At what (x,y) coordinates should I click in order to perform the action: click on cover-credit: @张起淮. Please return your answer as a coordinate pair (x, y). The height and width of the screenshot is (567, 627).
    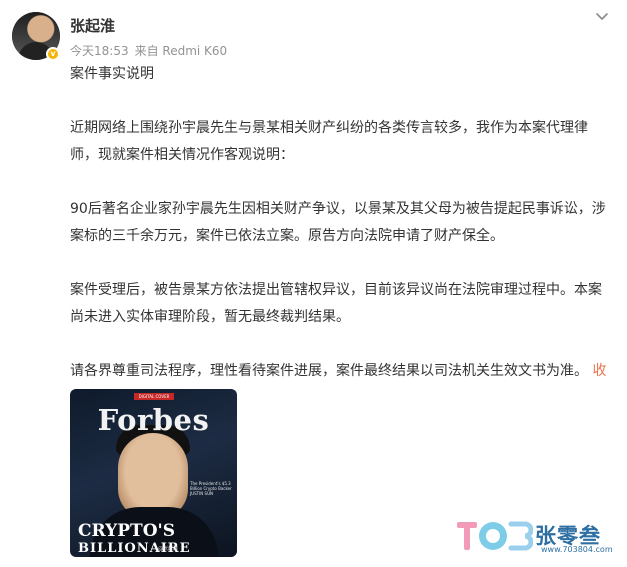
    Looking at the image, I should click on (168, 549).